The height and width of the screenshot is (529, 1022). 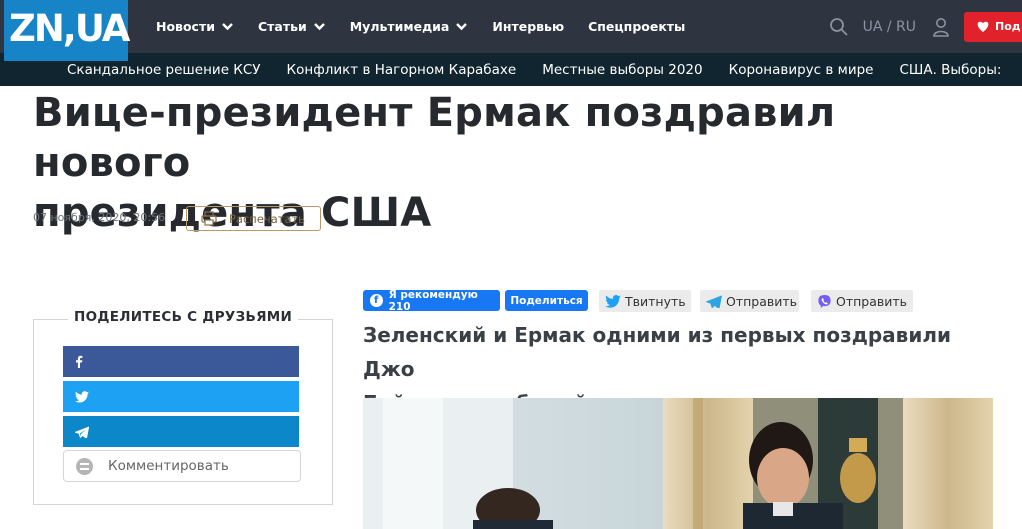 What do you see at coordinates (983, 26) in the screenshot?
I see `heart-icon` at bounding box center [983, 26].